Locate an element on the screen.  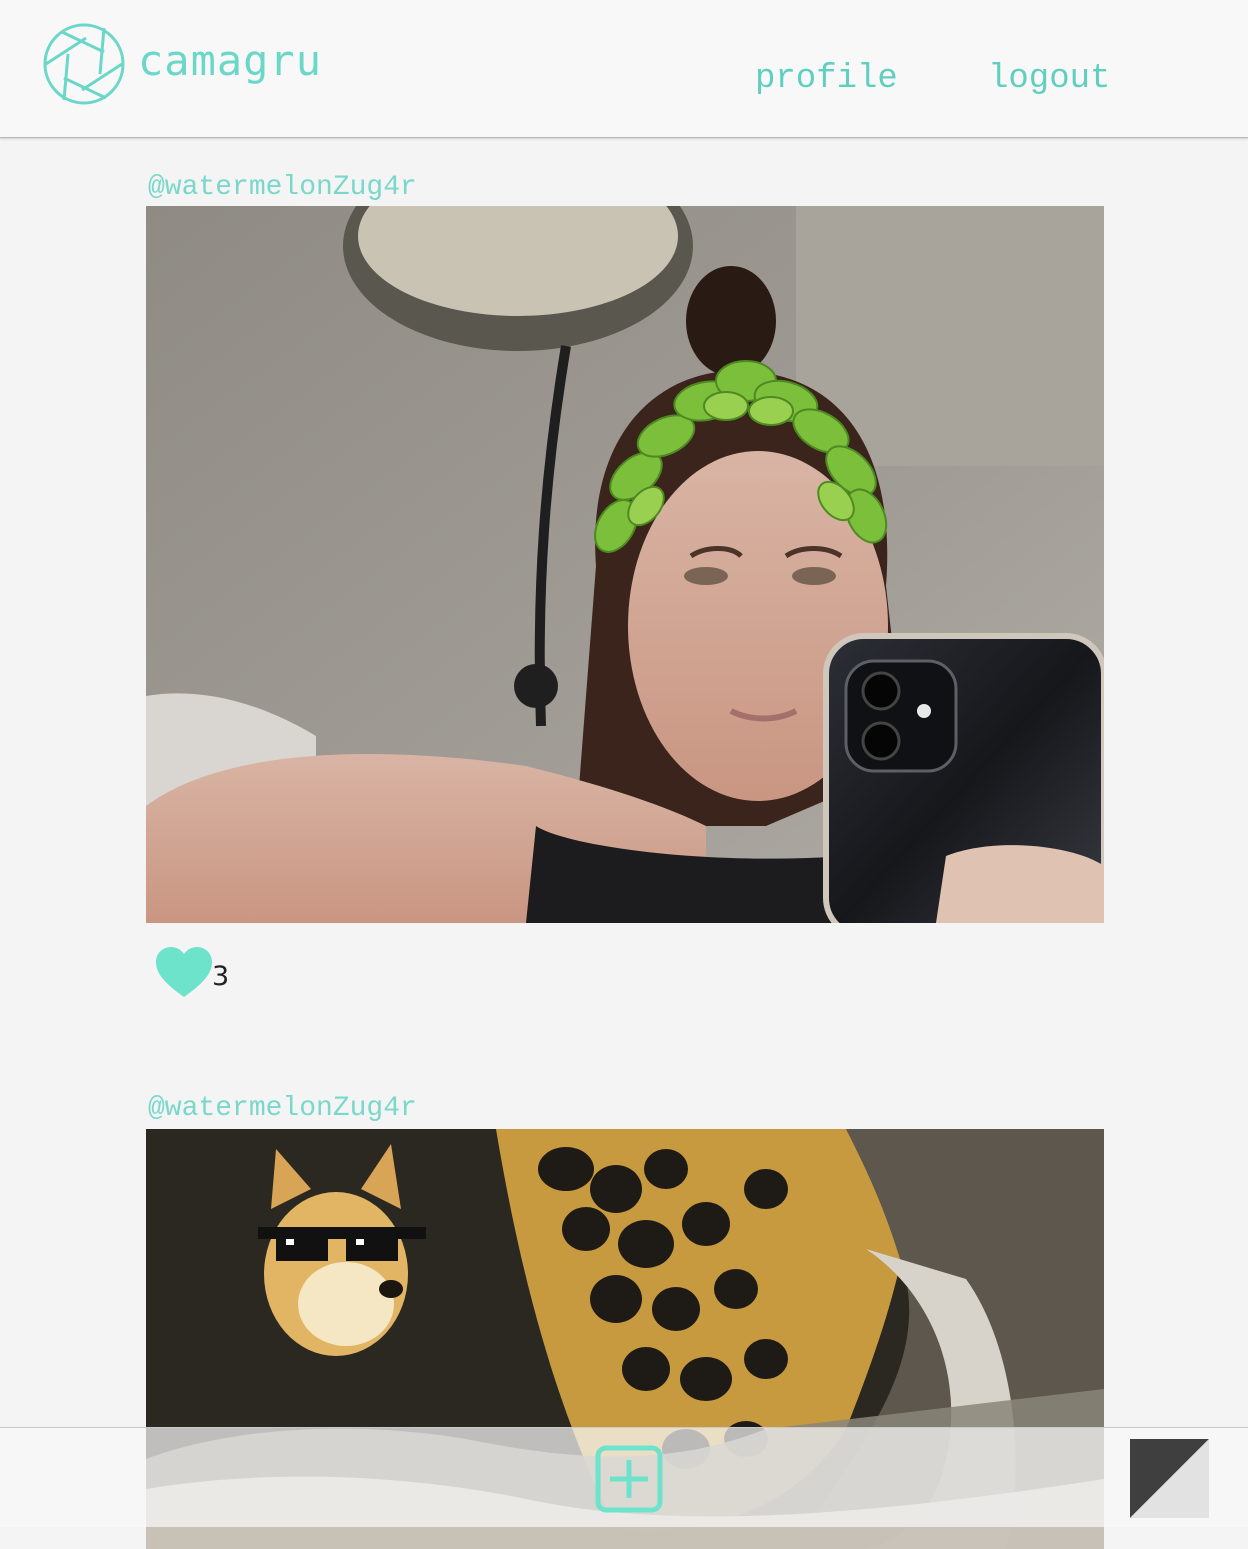
theme-toggle-icon is located at coordinates (1169, 1478).